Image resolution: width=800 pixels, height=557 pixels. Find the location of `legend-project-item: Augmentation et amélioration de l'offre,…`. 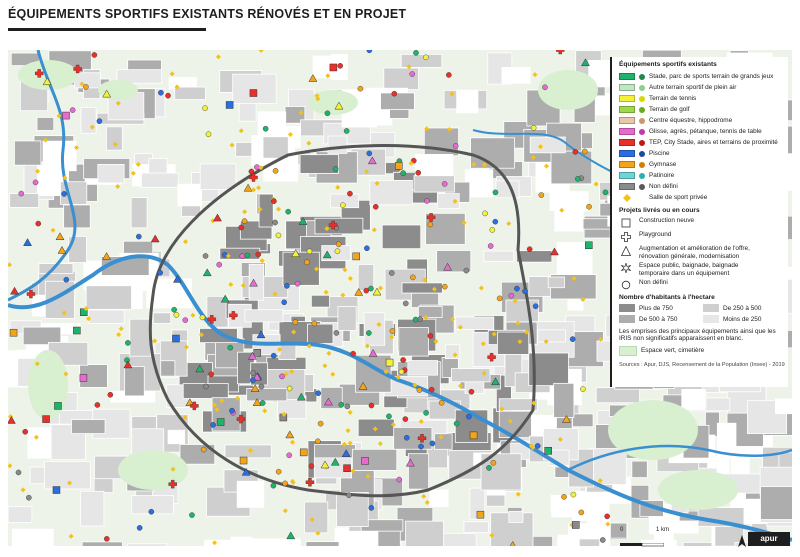

legend-project-item: Augmentation et amélioration de l'offre,… is located at coordinates (703, 252).